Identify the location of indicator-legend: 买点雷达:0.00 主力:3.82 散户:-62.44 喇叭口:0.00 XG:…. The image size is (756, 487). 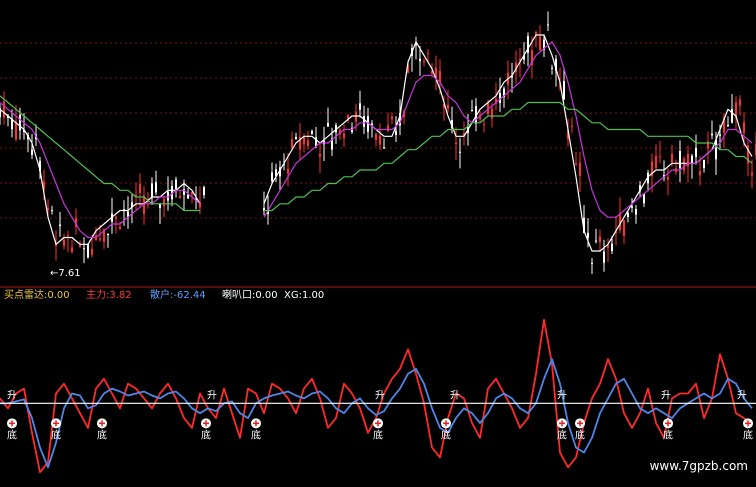
(164, 294).